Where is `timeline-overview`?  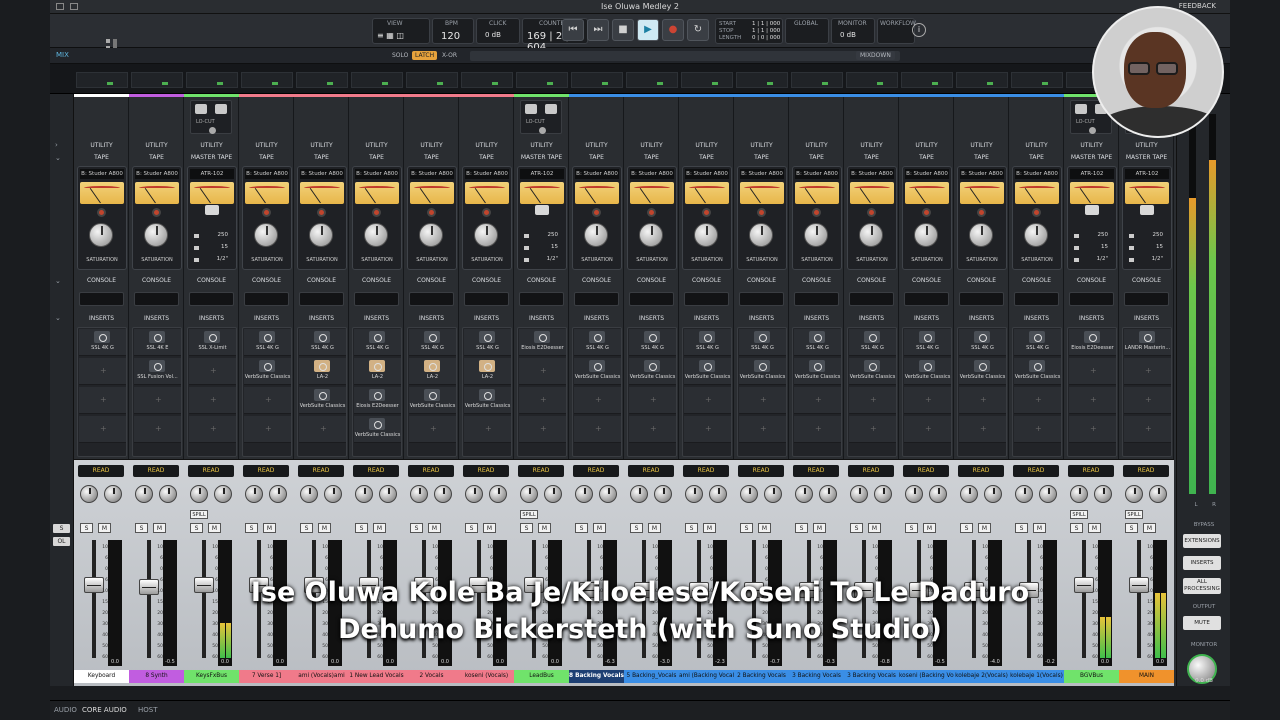 timeline-overview is located at coordinates (685, 56).